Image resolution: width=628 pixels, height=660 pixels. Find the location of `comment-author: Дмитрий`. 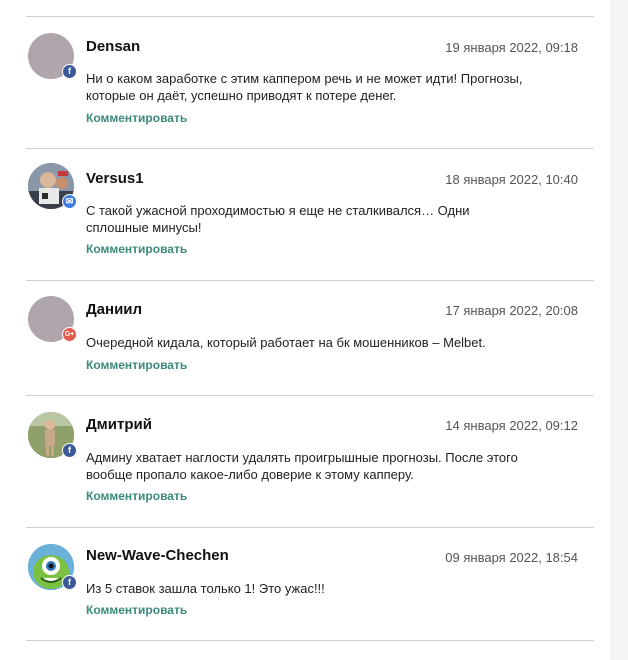

comment-author: Дмитрий is located at coordinates (119, 424).